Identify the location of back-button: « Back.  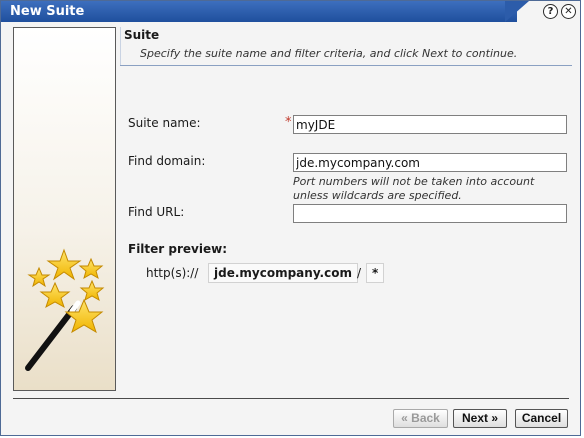
(420, 418).